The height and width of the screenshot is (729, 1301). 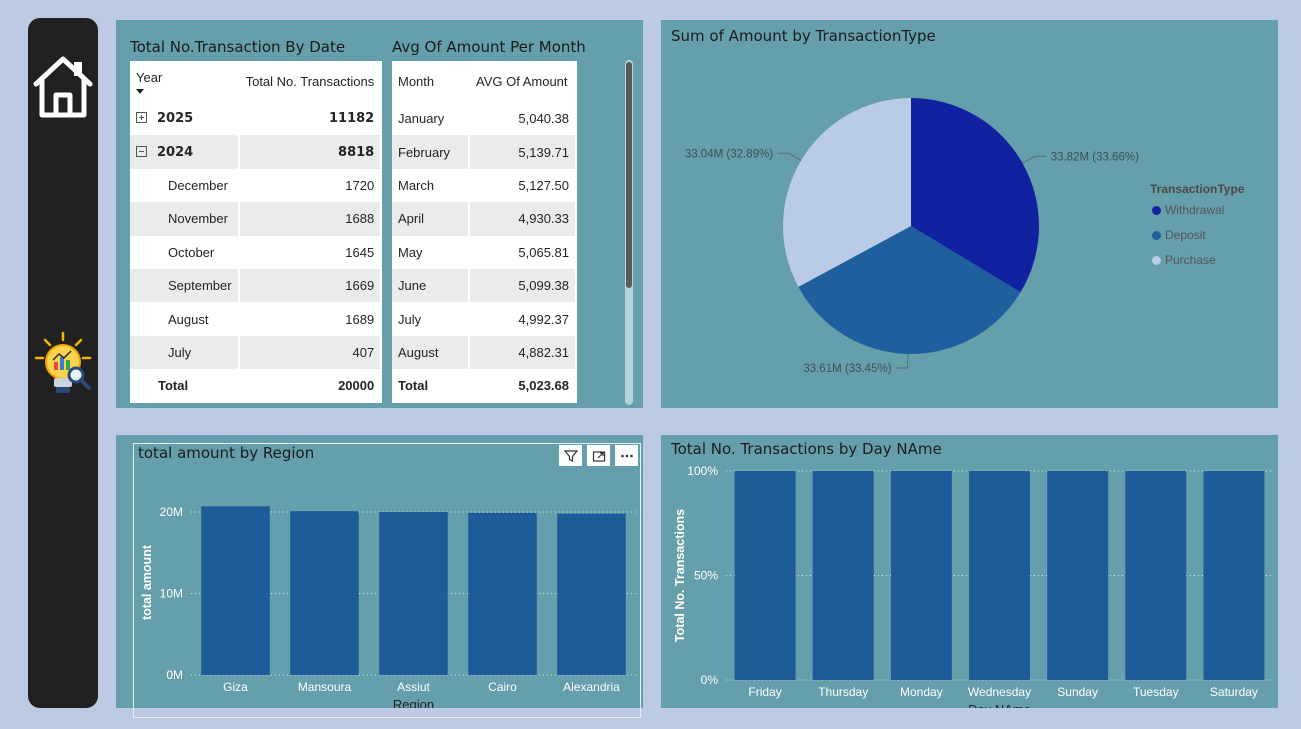 I want to click on row-value: 5,099.38, so click(x=523, y=285).